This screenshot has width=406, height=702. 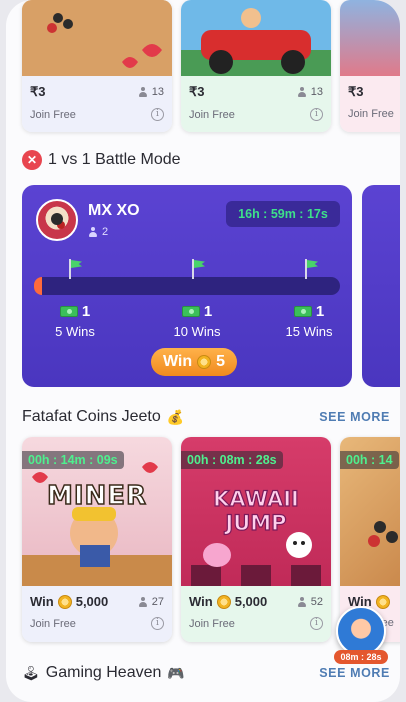 I want to click on battle-card-next, so click(x=381, y=286).